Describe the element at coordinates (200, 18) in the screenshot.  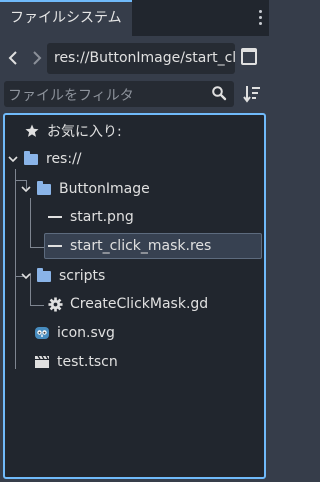
I see `tab-bar` at that location.